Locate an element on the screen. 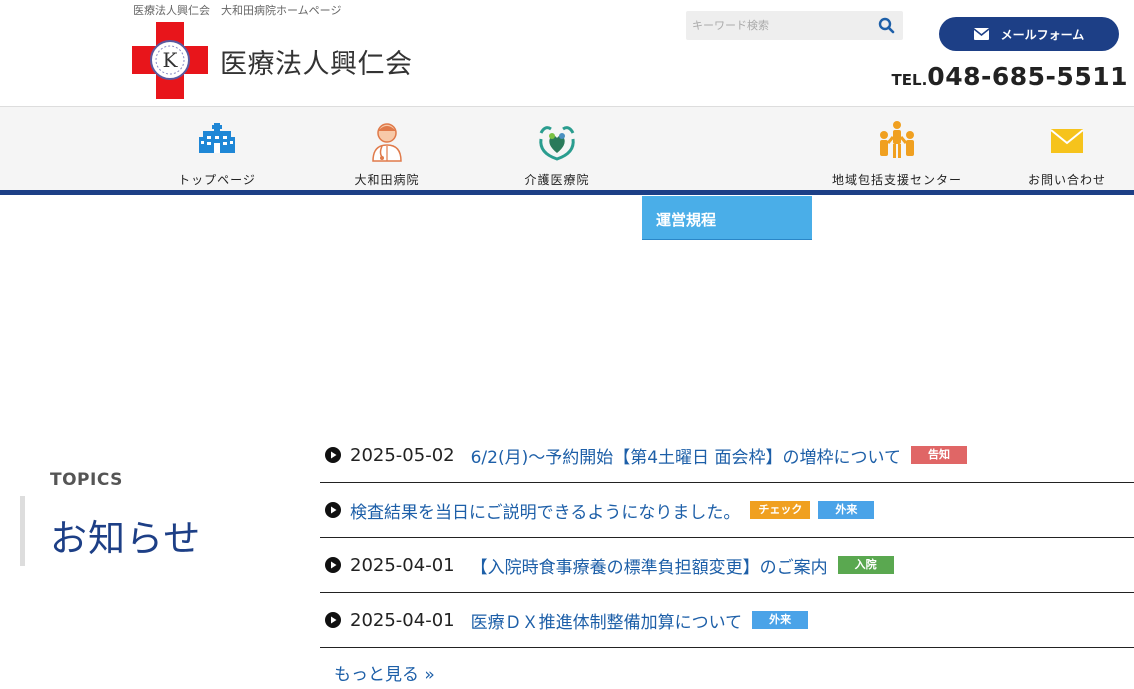 The height and width of the screenshot is (689, 1134). site-title: 医療法人興仁会 is located at coordinates (316, 61).